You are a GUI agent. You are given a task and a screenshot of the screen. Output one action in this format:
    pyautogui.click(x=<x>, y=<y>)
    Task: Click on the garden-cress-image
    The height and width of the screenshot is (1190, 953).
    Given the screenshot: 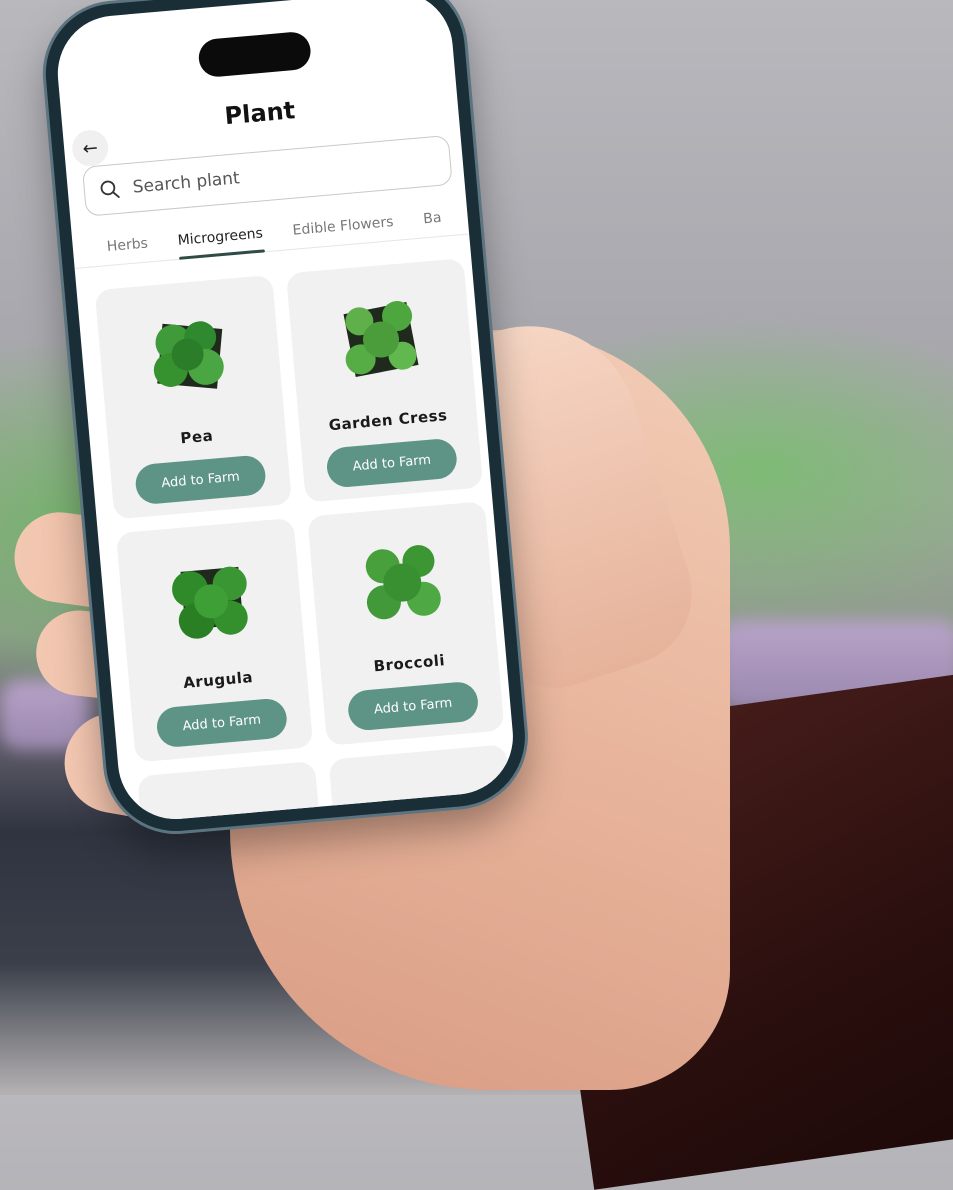 What is the action you would take?
    pyautogui.click(x=381, y=339)
    